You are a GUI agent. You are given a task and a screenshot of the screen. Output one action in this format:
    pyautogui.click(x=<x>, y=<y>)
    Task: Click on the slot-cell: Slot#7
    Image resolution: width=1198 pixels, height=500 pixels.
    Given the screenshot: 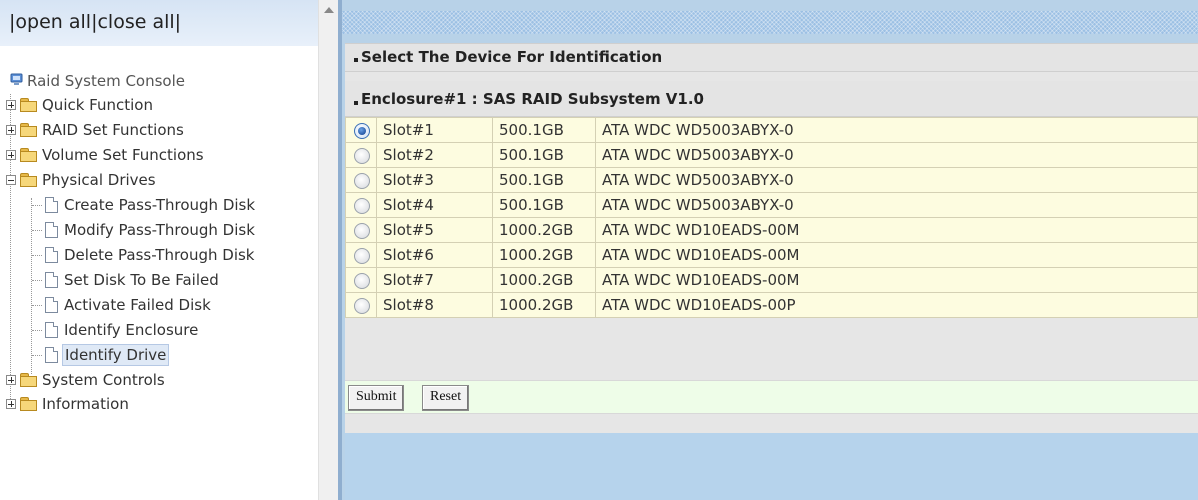 What is the action you would take?
    pyautogui.click(x=434, y=280)
    